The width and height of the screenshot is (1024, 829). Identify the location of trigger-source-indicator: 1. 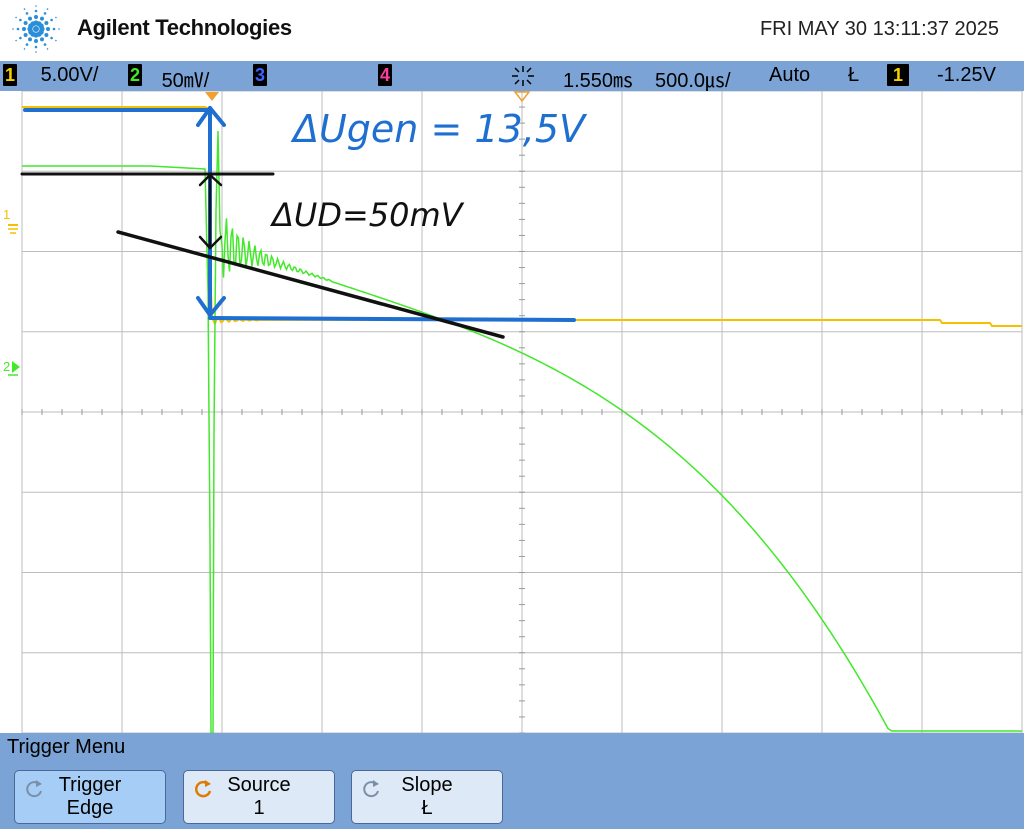
(898, 75).